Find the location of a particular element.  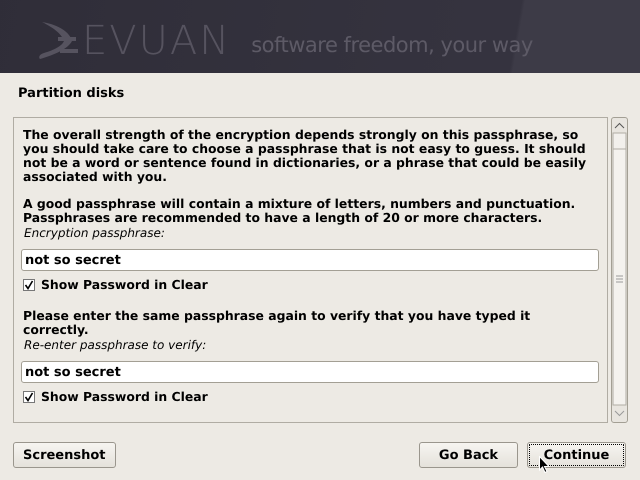

instruction-text: A good passphrase will contain a mixture of letters, numbers and punctuation. Passphrases are recommended to have a length of 20 or more characters. is located at coordinates (299, 211).